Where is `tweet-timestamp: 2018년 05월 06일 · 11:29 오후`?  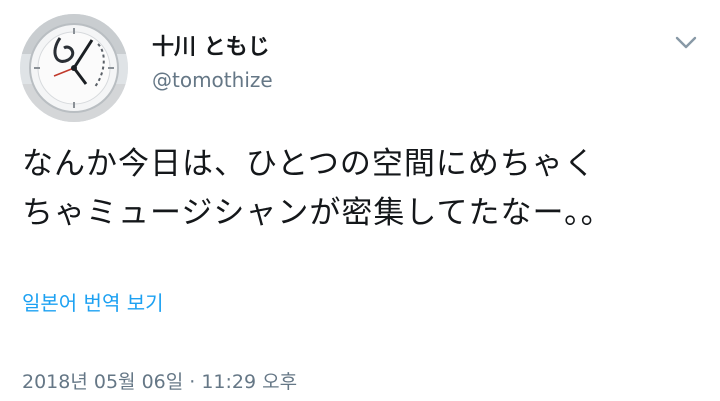
tweet-timestamp: 2018년 05월 06일 · 11:29 오후 is located at coordinates (159, 382).